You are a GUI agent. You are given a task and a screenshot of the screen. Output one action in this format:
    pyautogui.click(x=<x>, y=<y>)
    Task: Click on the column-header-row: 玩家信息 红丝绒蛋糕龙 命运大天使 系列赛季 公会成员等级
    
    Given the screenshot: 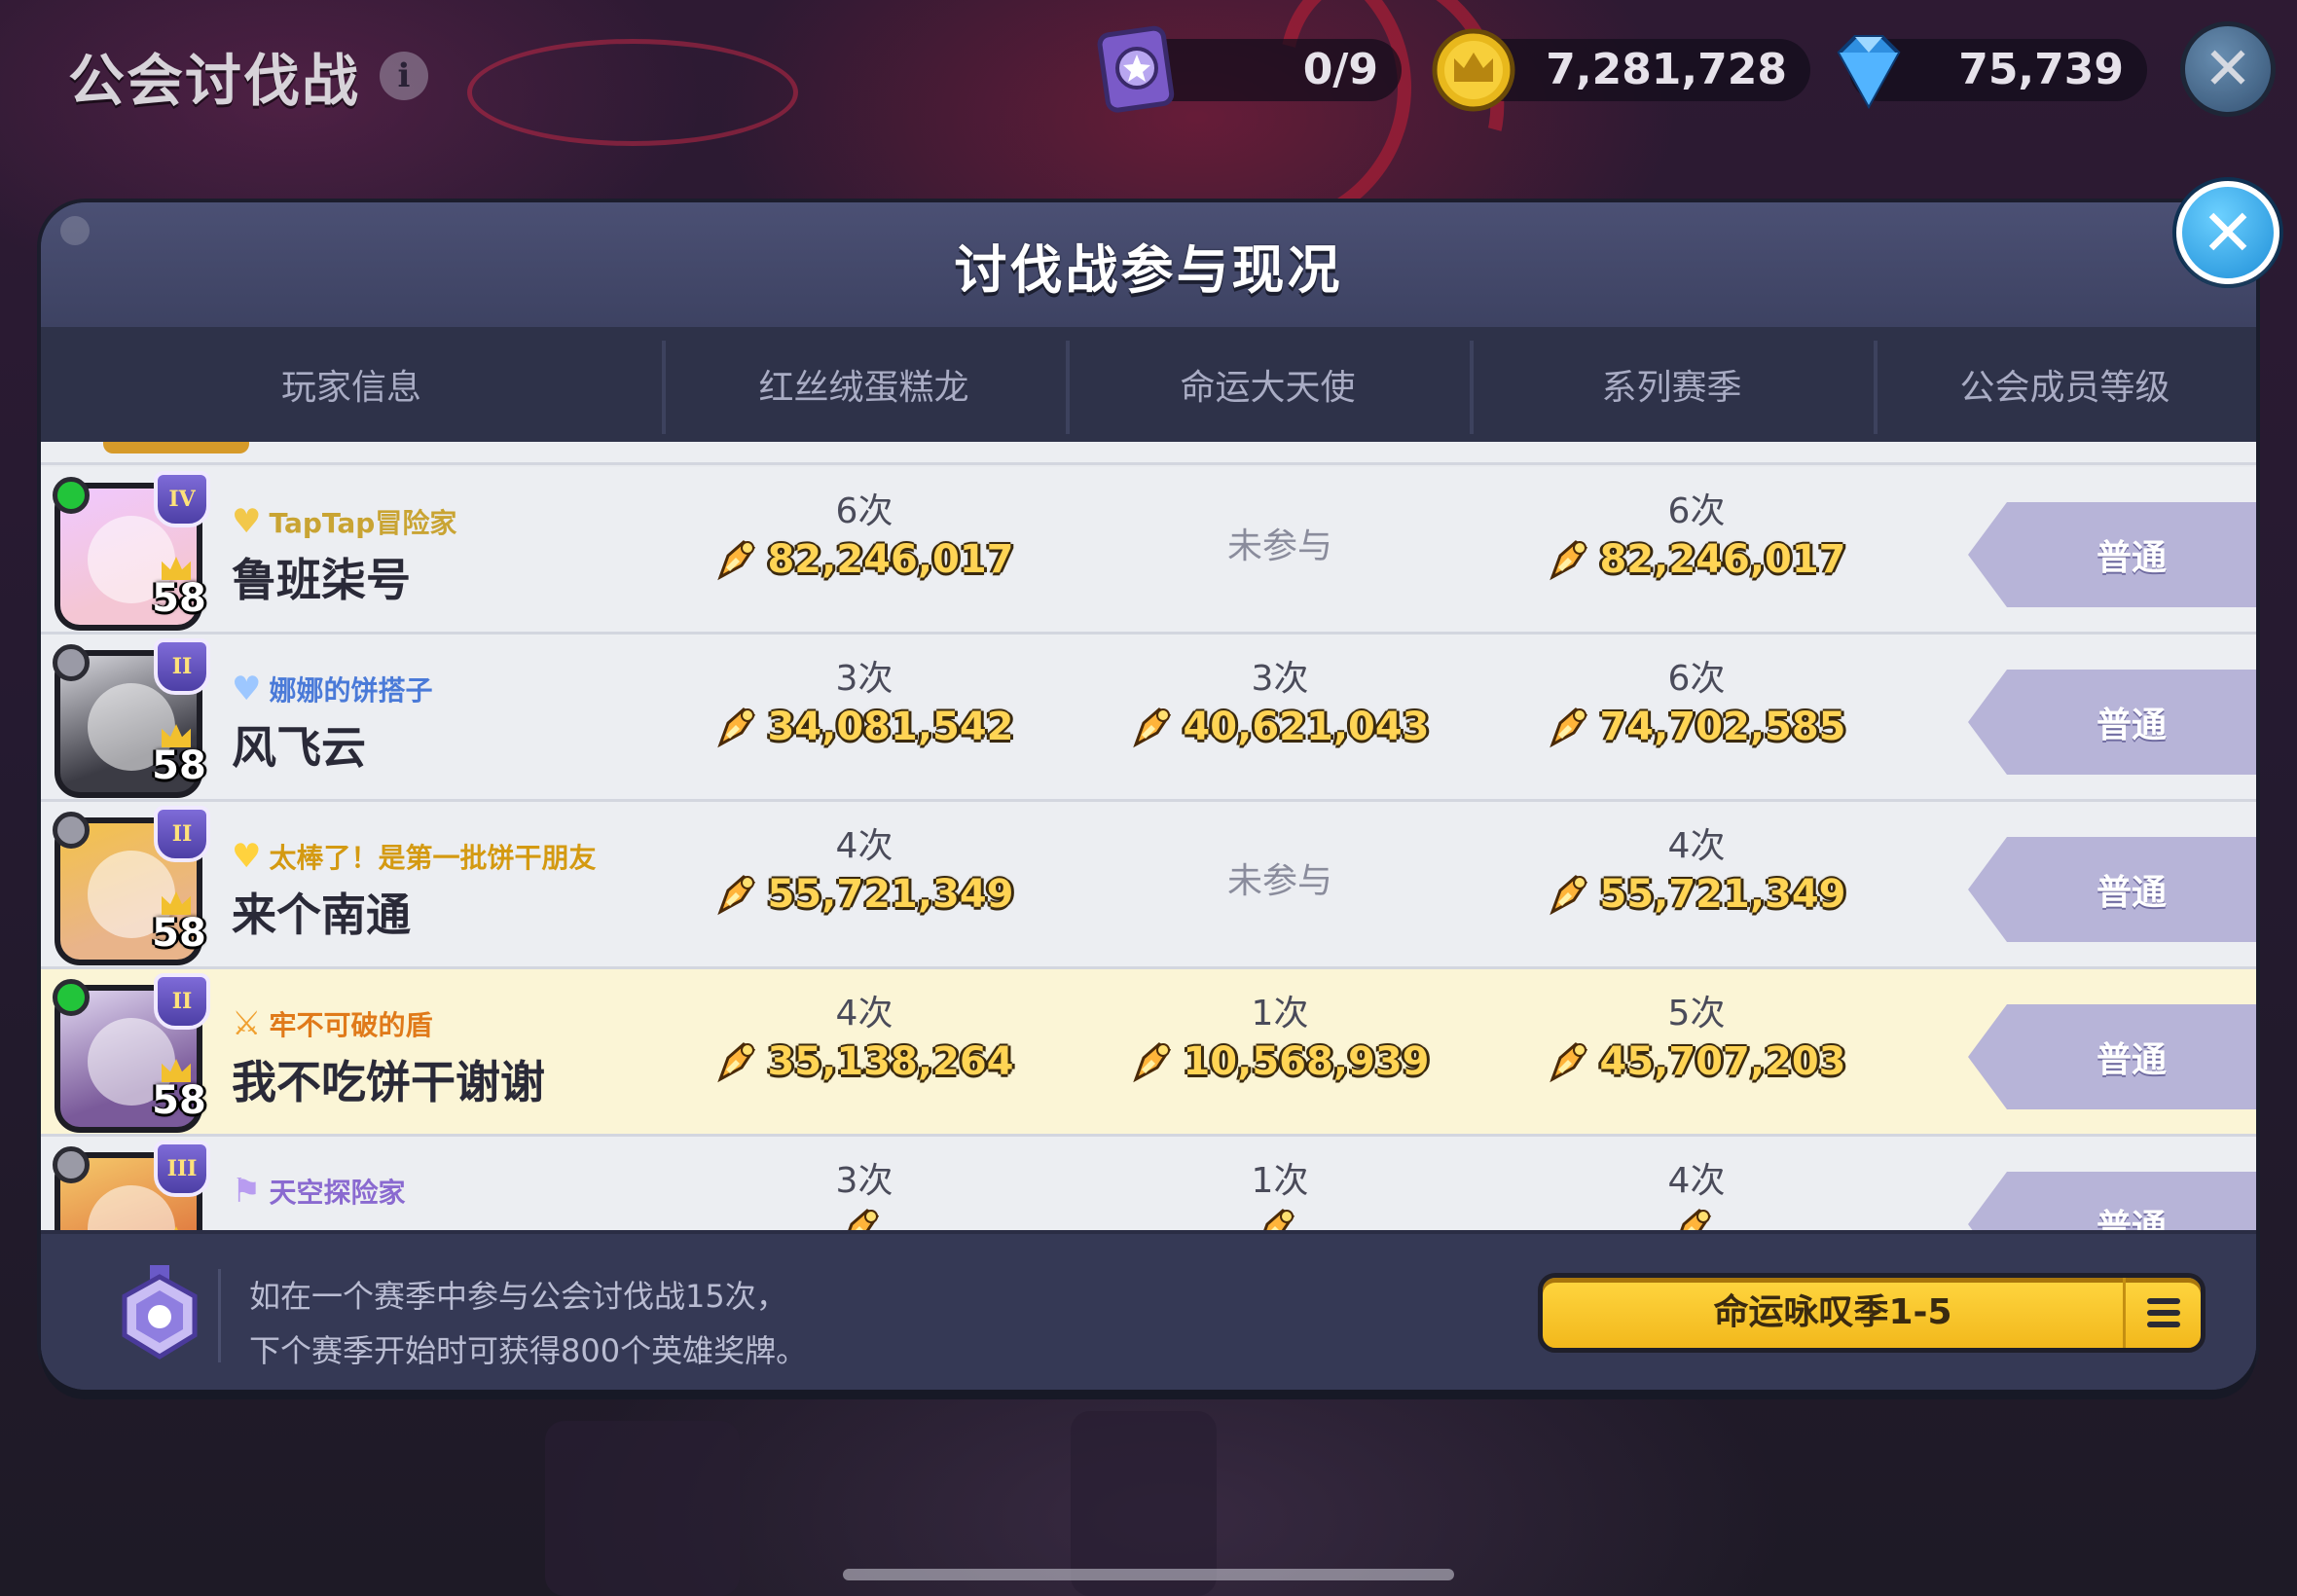 What is the action you would take?
    pyautogui.click(x=1148, y=384)
    